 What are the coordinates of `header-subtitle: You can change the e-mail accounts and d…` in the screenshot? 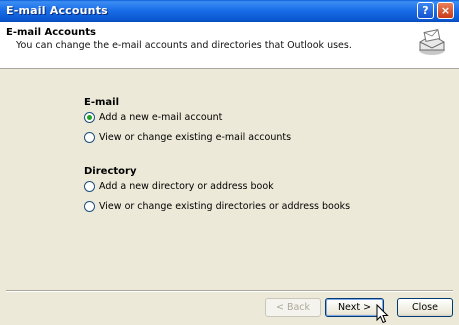 It's located at (184, 45).